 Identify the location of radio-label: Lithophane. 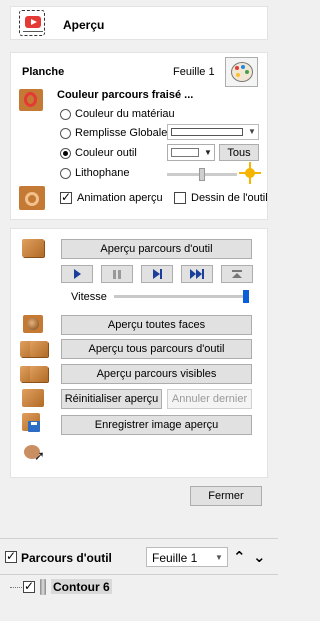
(102, 173).